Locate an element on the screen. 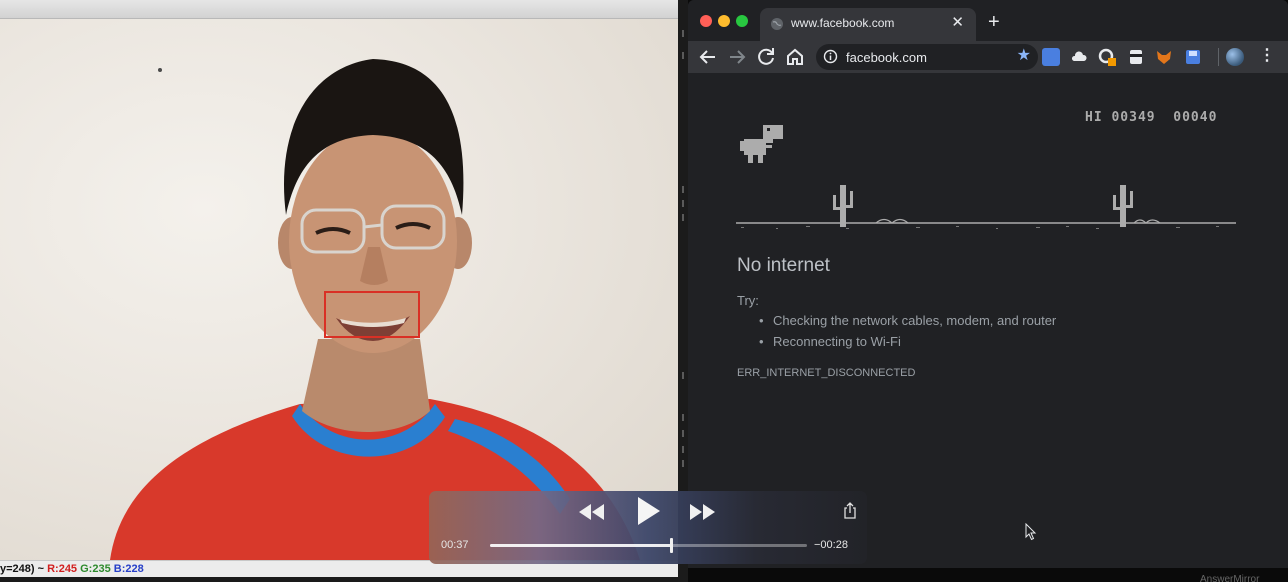  dino-game-canvas is located at coordinates (986, 176).